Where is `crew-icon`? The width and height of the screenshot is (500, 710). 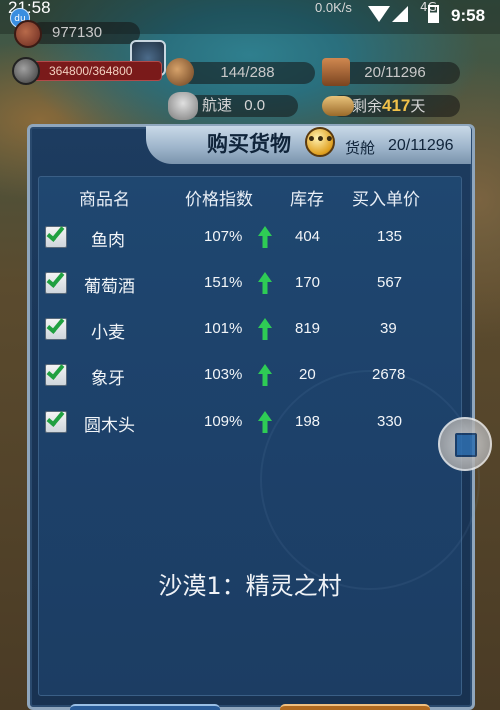 crew-icon is located at coordinates (180, 72).